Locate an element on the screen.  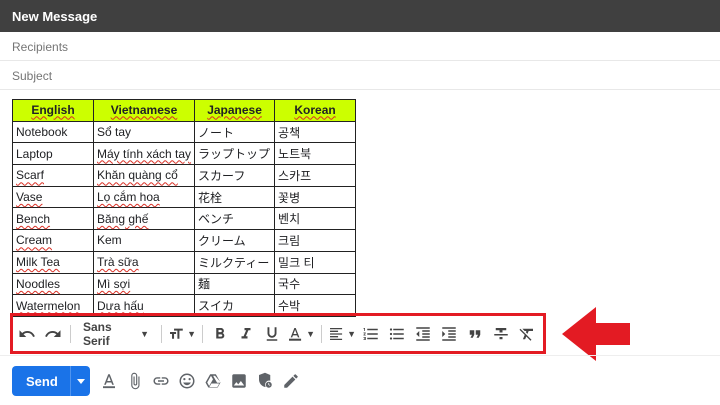
table-cell: ミルクティー is located at coordinates (235, 262).